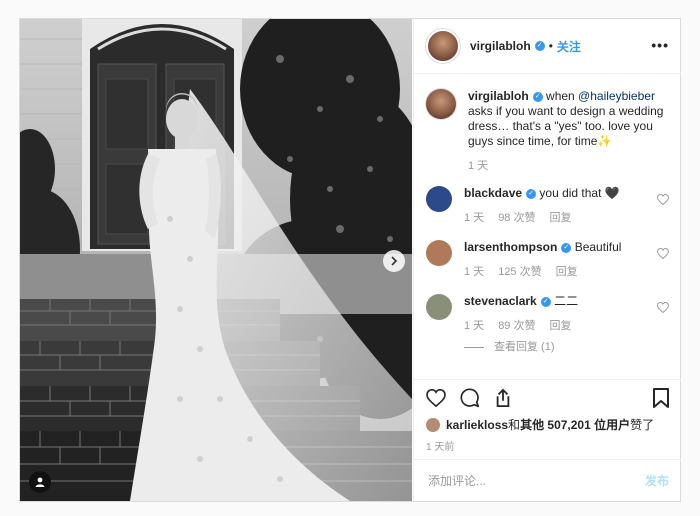 The image size is (700, 516). Describe the element at coordinates (500, 46) in the screenshot. I see `author-username: virgilabloh` at that location.